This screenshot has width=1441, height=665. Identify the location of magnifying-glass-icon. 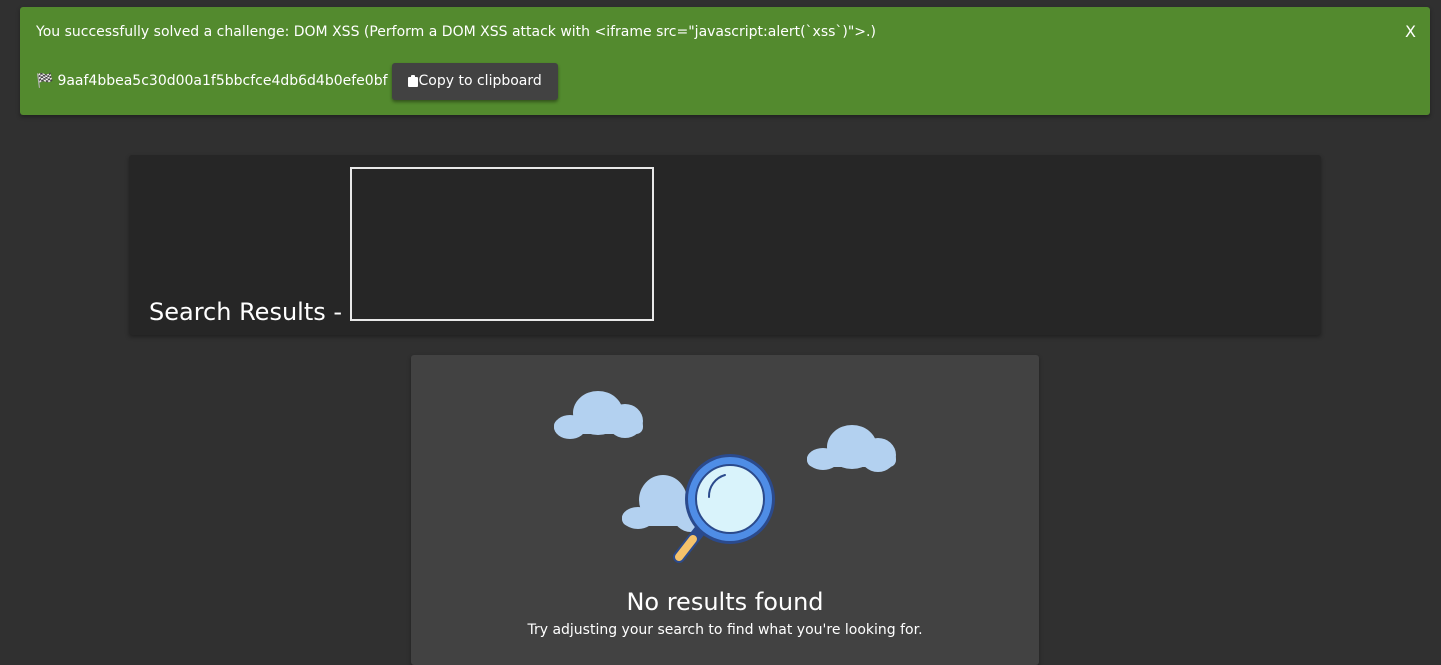
(724, 508).